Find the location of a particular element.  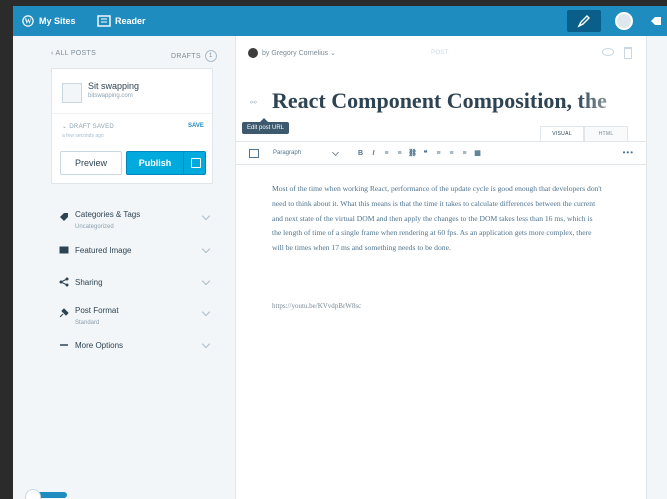

dash-icon is located at coordinates (64, 345).